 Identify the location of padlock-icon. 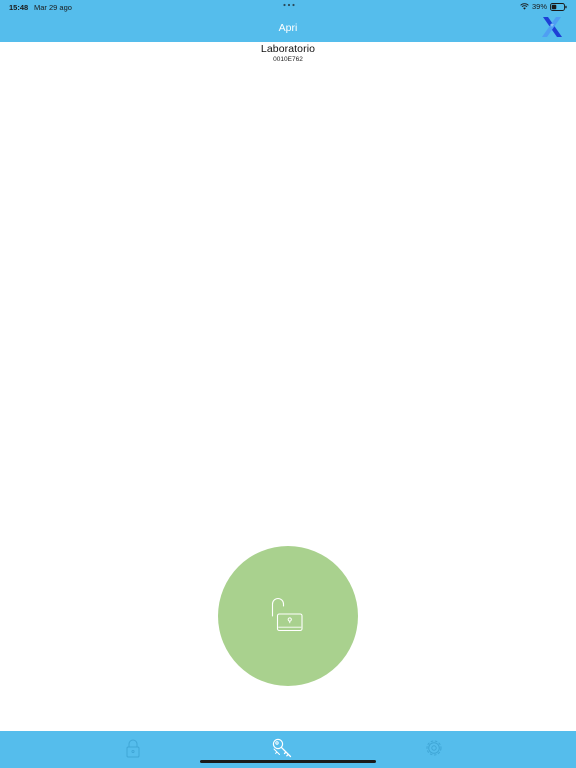
(133, 748).